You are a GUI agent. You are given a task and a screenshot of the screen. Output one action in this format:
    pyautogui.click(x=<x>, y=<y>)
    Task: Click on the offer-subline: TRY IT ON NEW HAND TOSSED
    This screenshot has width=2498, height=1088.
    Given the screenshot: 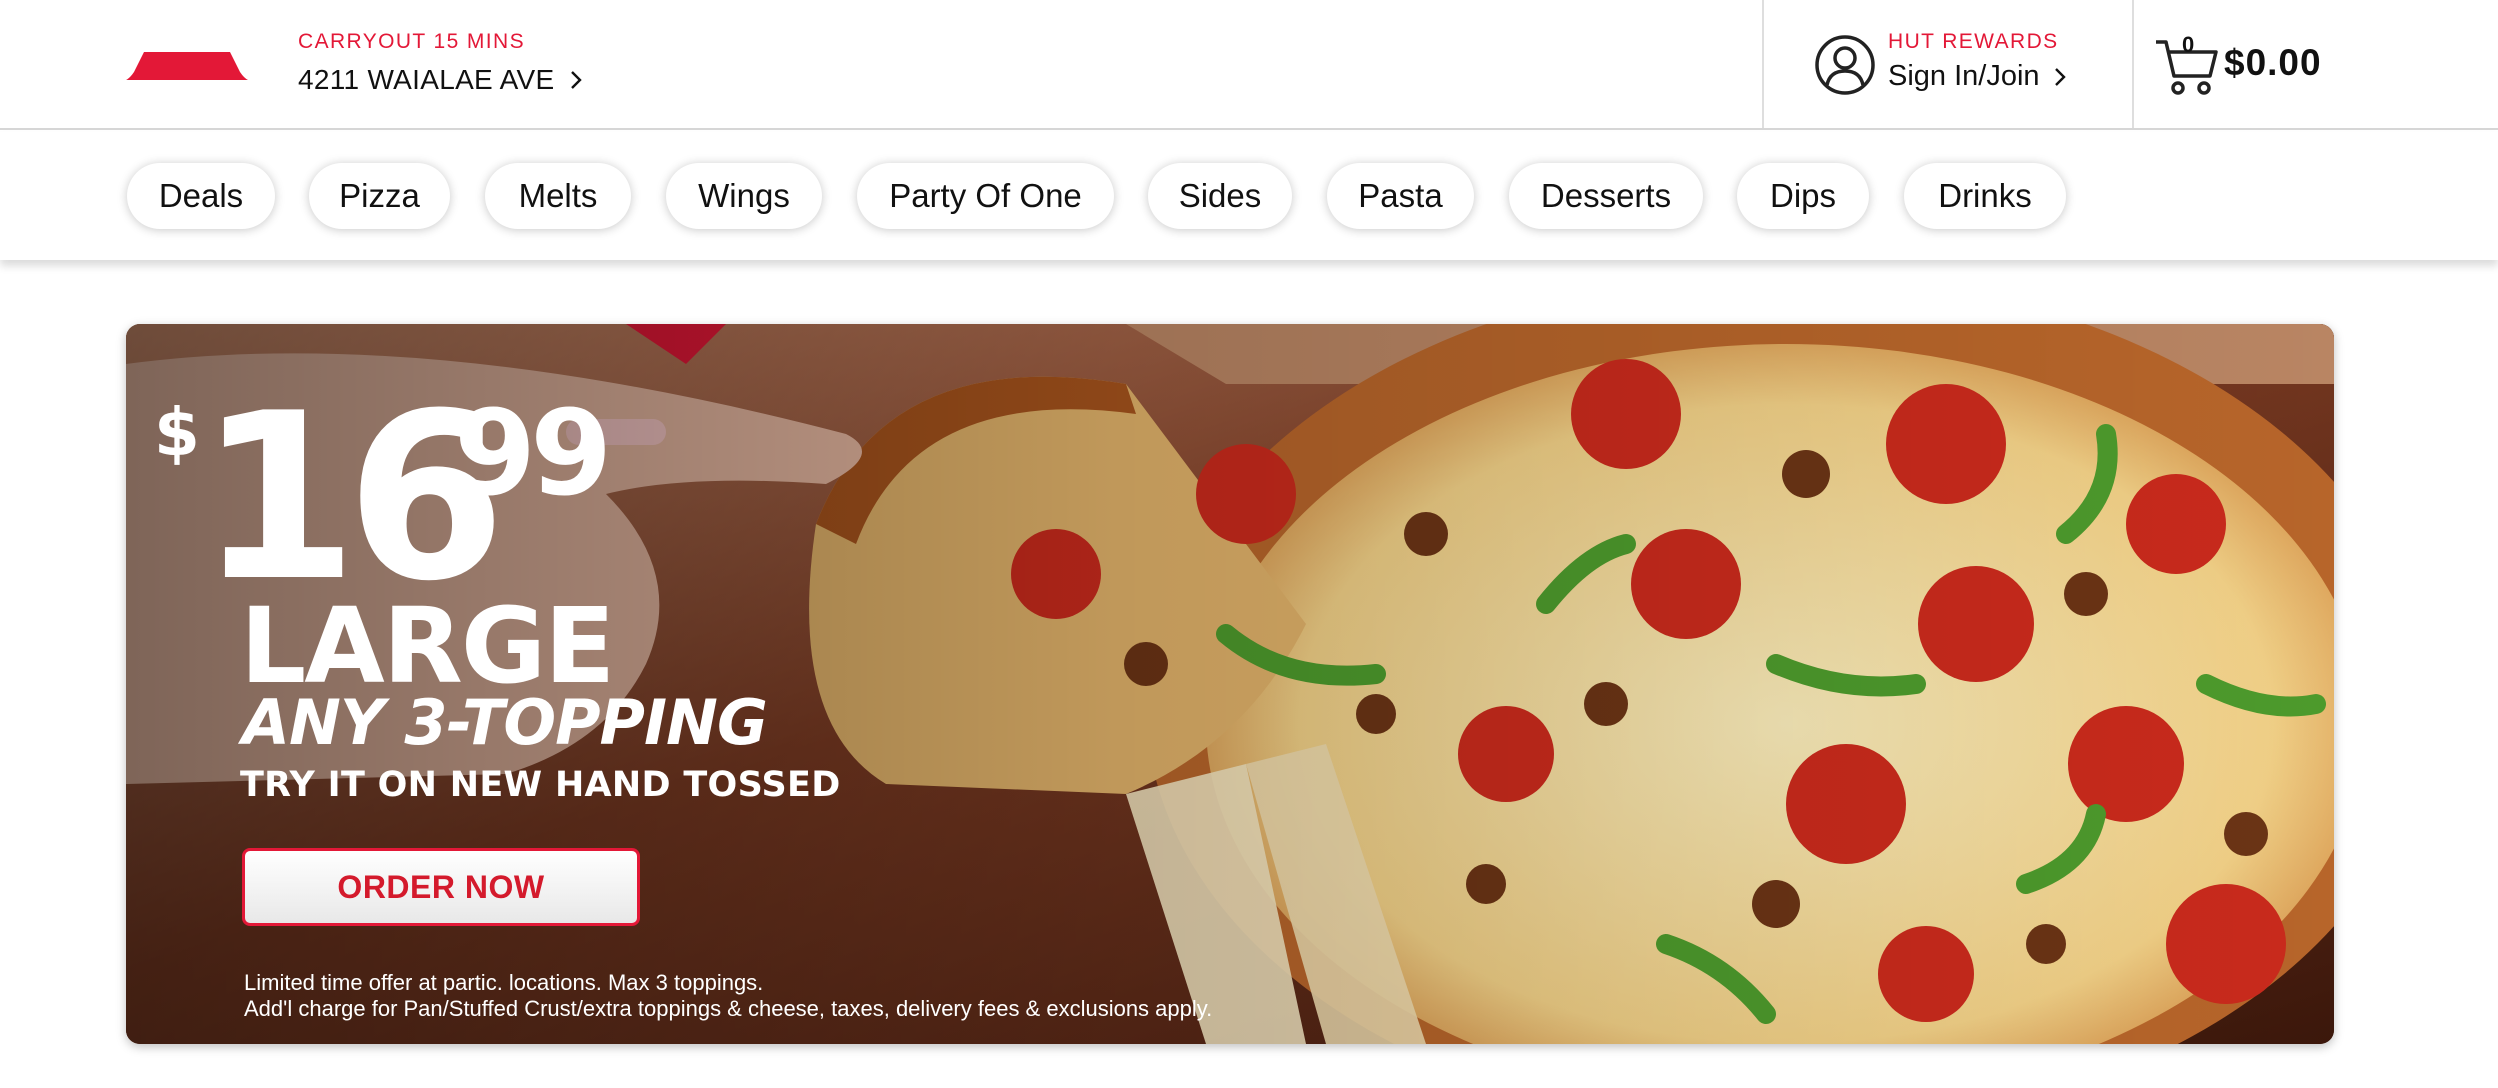 What is the action you would take?
    pyautogui.click(x=540, y=785)
    